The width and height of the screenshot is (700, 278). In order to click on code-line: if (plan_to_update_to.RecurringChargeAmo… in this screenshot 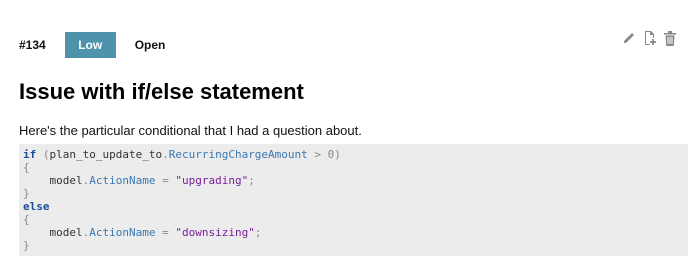, I will do `click(182, 154)`.